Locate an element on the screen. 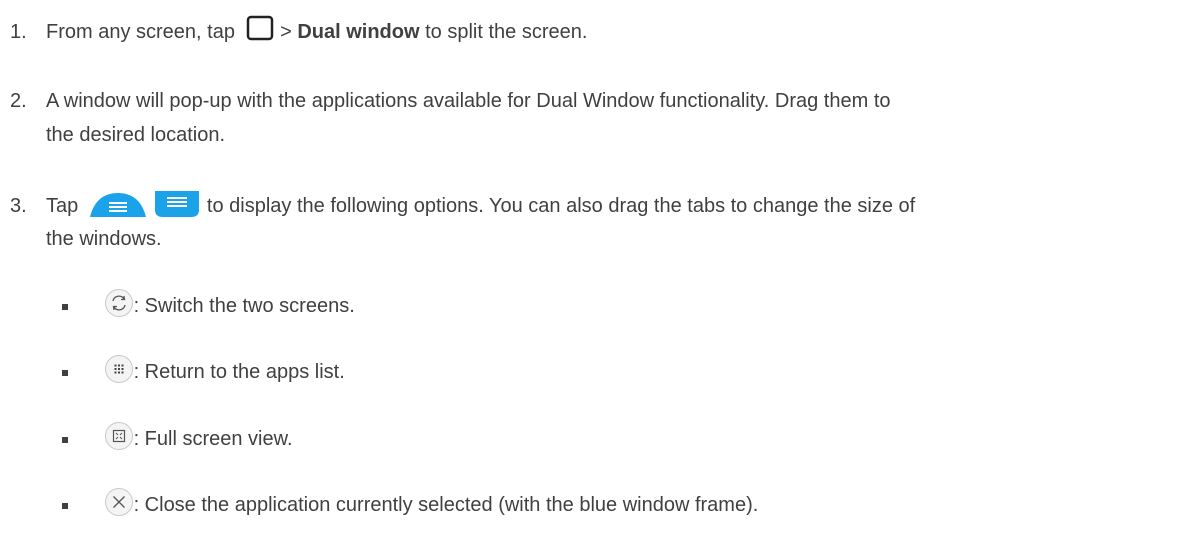 Image resolution: width=1198 pixels, height=549 pixels. list-item: : Return to the apps list. is located at coordinates (203, 371).